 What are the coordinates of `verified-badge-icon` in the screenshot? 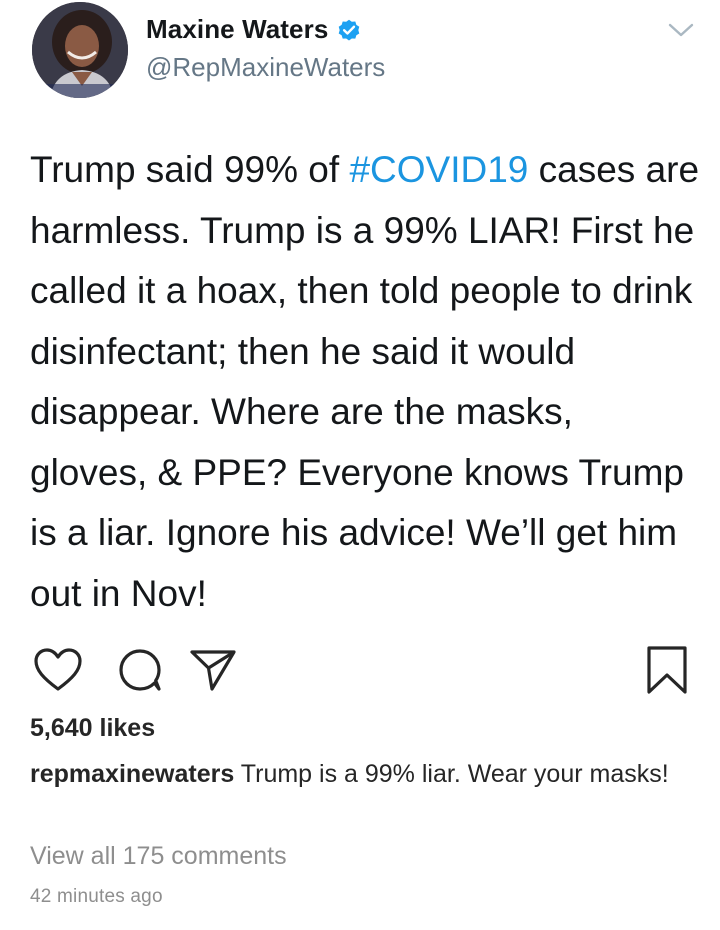 It's located at (349, 30).